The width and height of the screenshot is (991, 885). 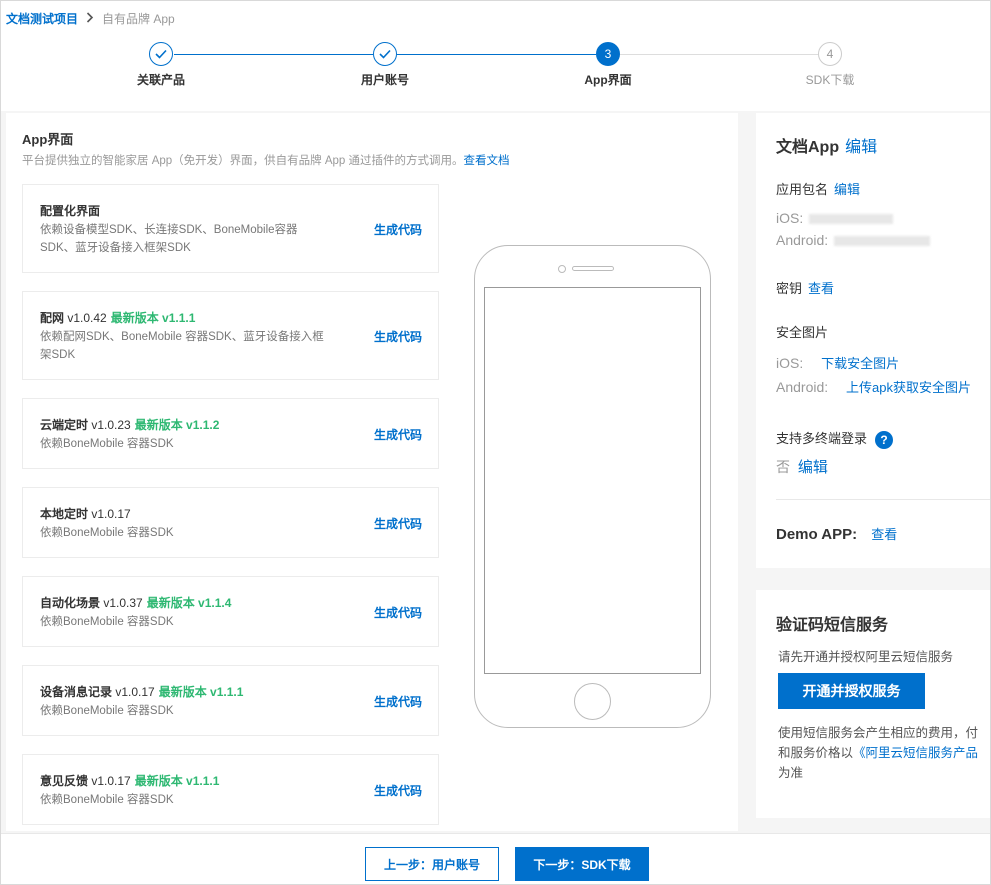 I want to click on sdk-name: 配置化界面, so click(x=70, y=211).